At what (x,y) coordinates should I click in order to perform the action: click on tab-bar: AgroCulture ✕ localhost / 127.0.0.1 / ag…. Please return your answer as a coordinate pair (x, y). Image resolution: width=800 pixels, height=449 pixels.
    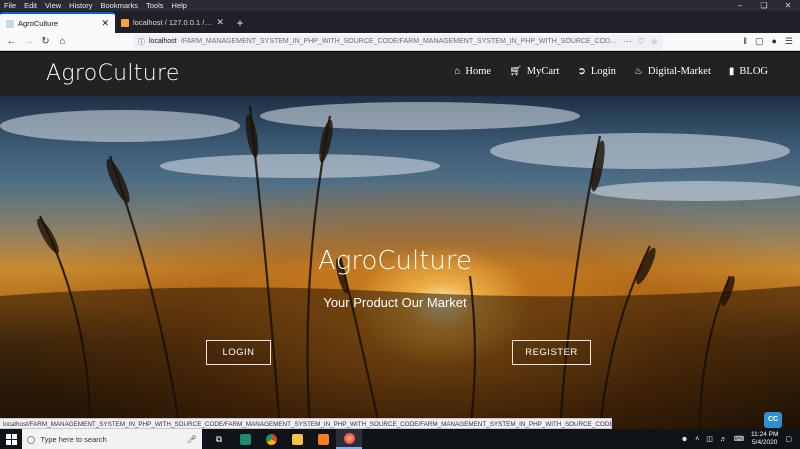
    Looking at the image, I should click on (400, 22).